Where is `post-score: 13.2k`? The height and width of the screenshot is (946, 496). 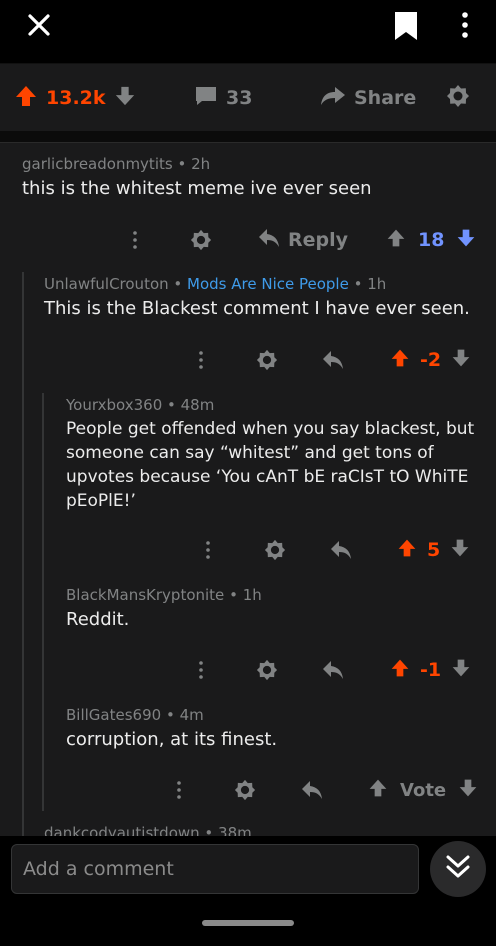
post-score: 13.2k is located at coordinates (76, 98).